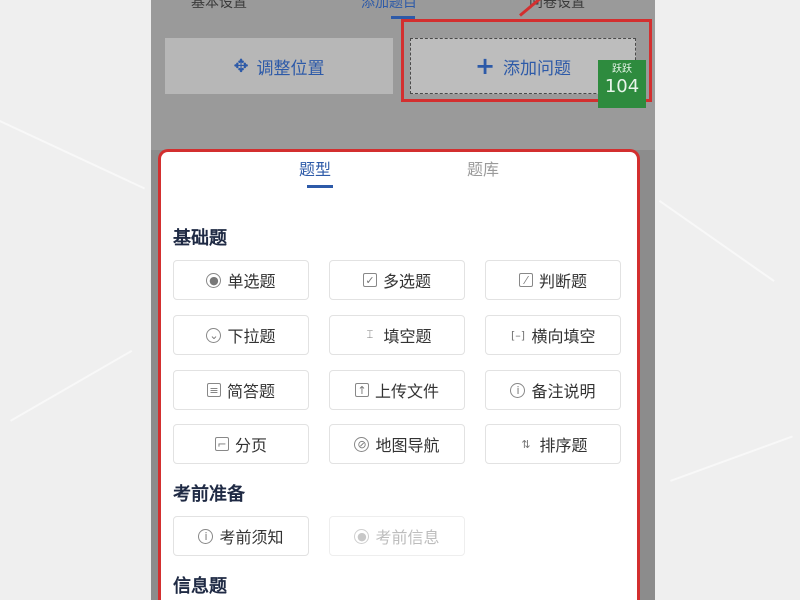 The width and height of the screenshot is (800, 600). I want to click on item-label: 多选题, so click(406, 281).